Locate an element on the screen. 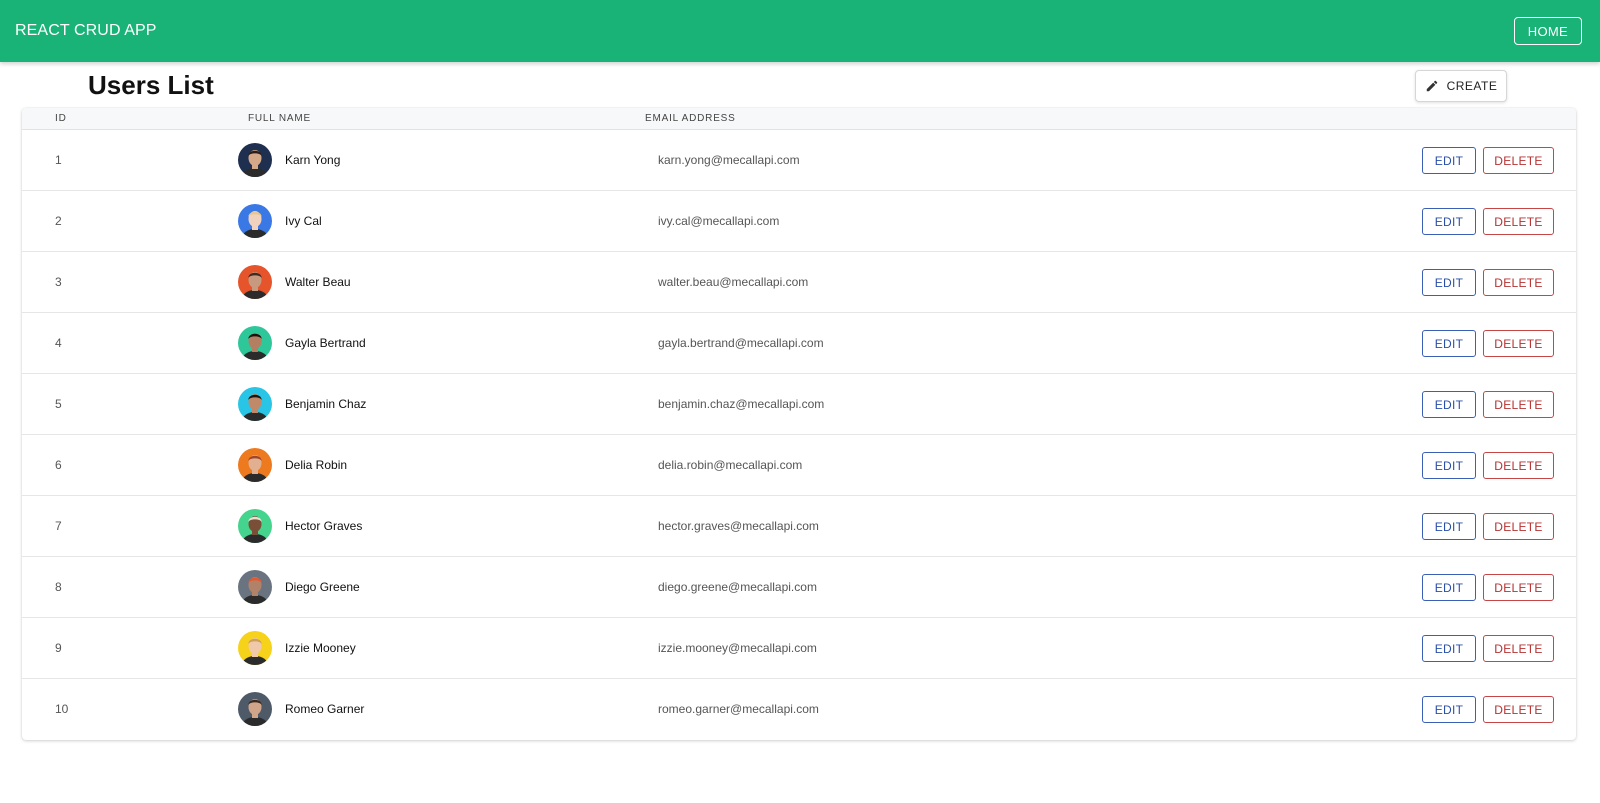 Image resolution: width=1600 pixels, height=803 pixels. user-id: 6 is located at coordinates (58, 465).